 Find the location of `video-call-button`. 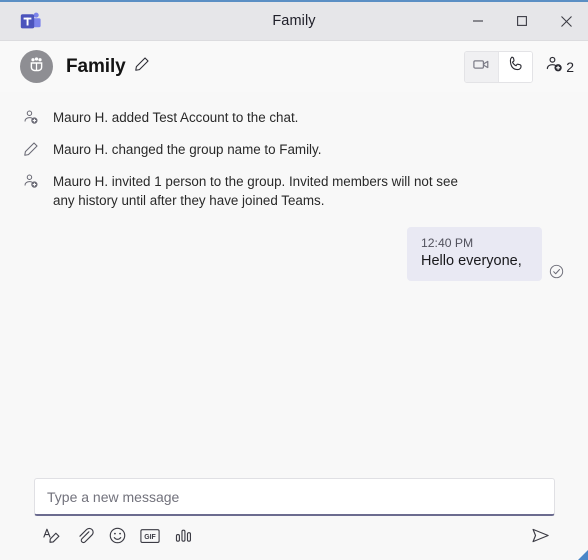

video-call-button is located at coordinates (482, 66).